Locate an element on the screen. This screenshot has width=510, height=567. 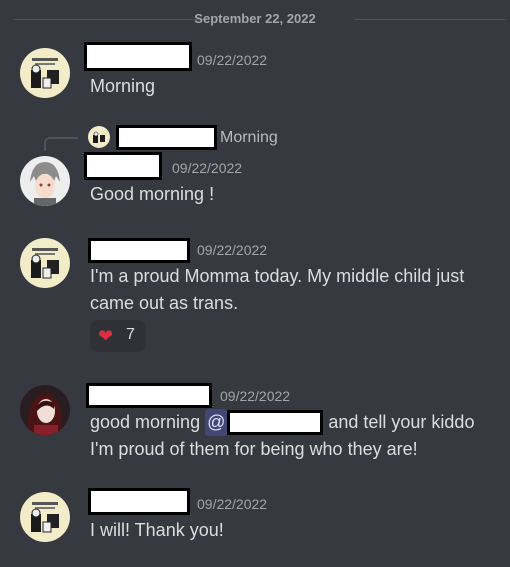
reply-username-redacted is located at coordinates (166, 137).